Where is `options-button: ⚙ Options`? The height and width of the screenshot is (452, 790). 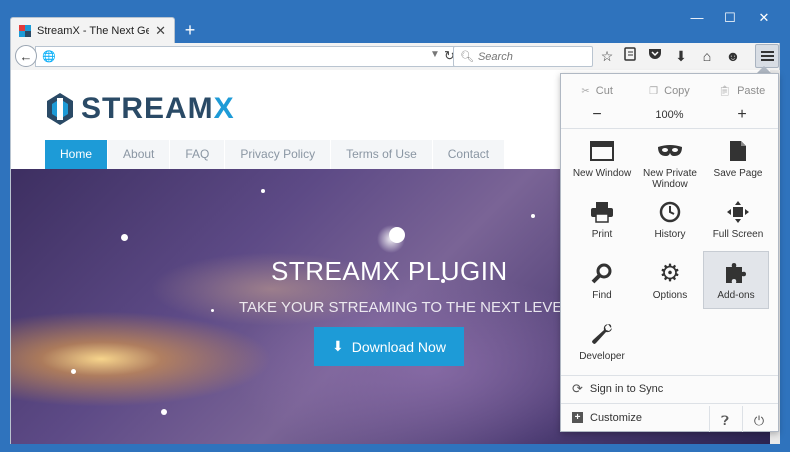
options-button: ⚙ Options is located at coordinates (670, 285).